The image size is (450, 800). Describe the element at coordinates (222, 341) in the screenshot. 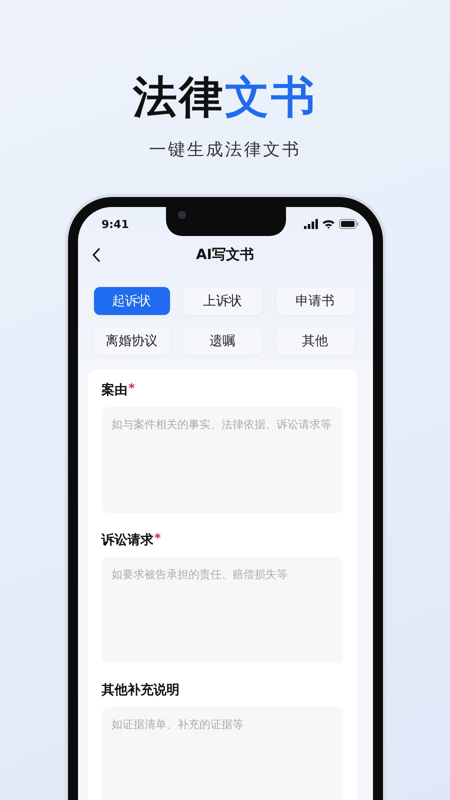

I see `document-type-tab: 遗嘱` at that location.